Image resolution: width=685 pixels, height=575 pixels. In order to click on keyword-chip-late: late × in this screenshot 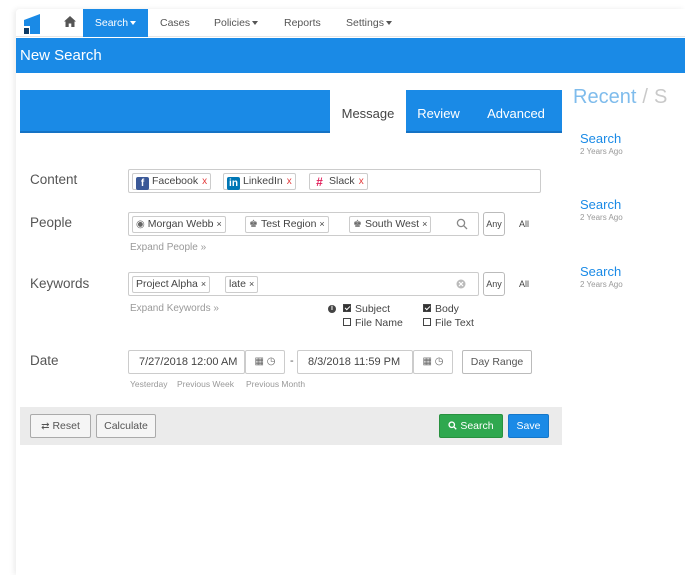, I will do `click(242, 284)`.